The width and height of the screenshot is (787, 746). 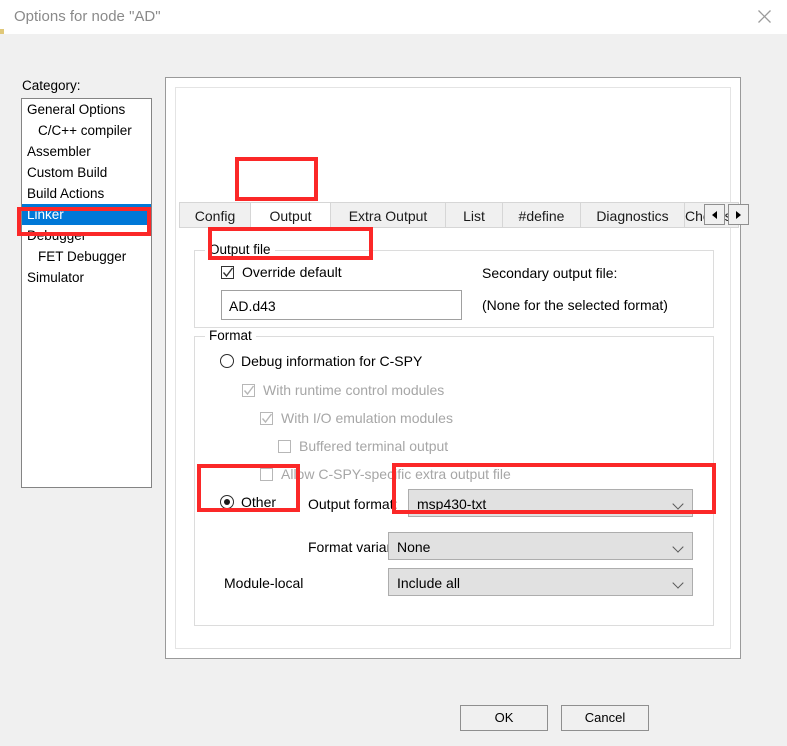 I want to click on output-file-legend: Output file, so click(x=240, y=249).